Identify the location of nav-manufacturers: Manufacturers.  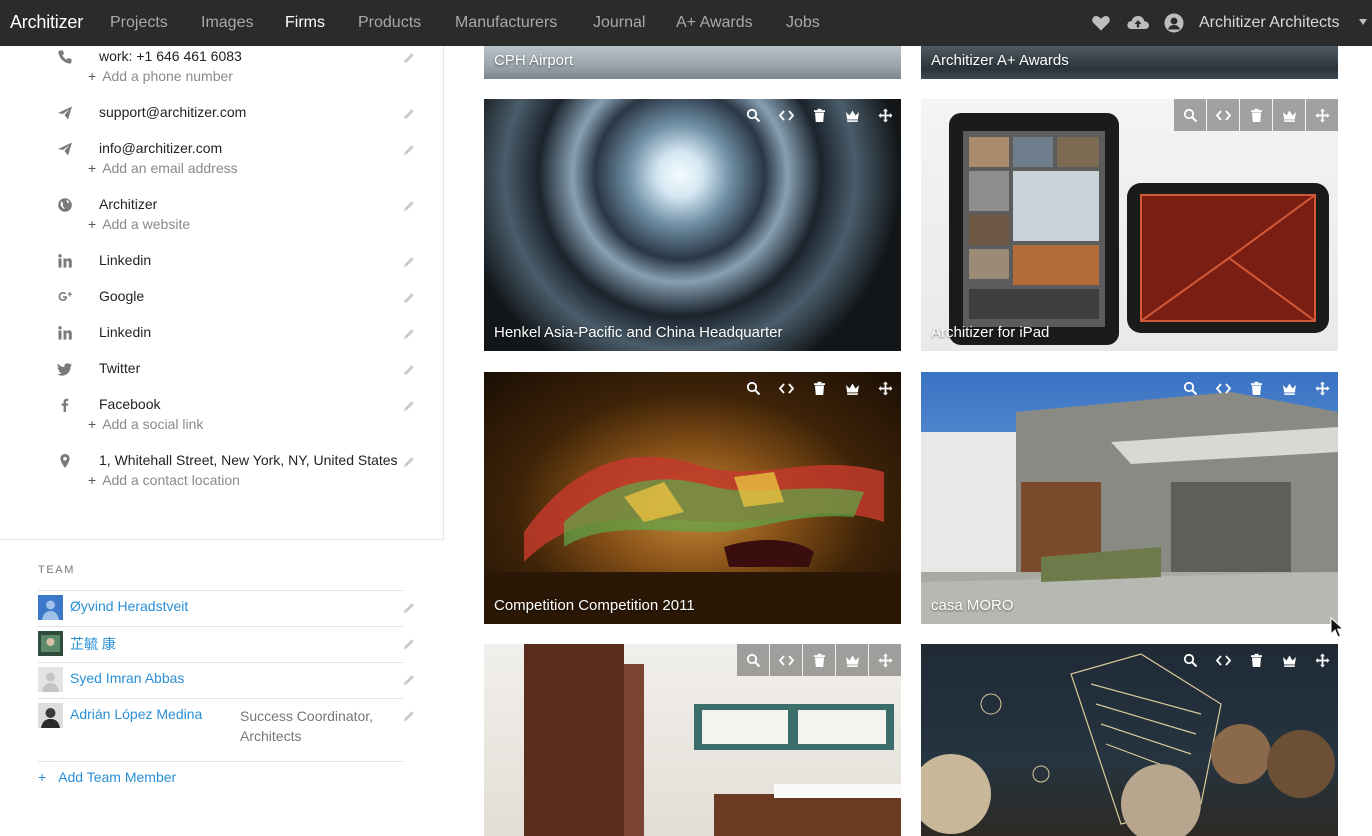
(506, 23).